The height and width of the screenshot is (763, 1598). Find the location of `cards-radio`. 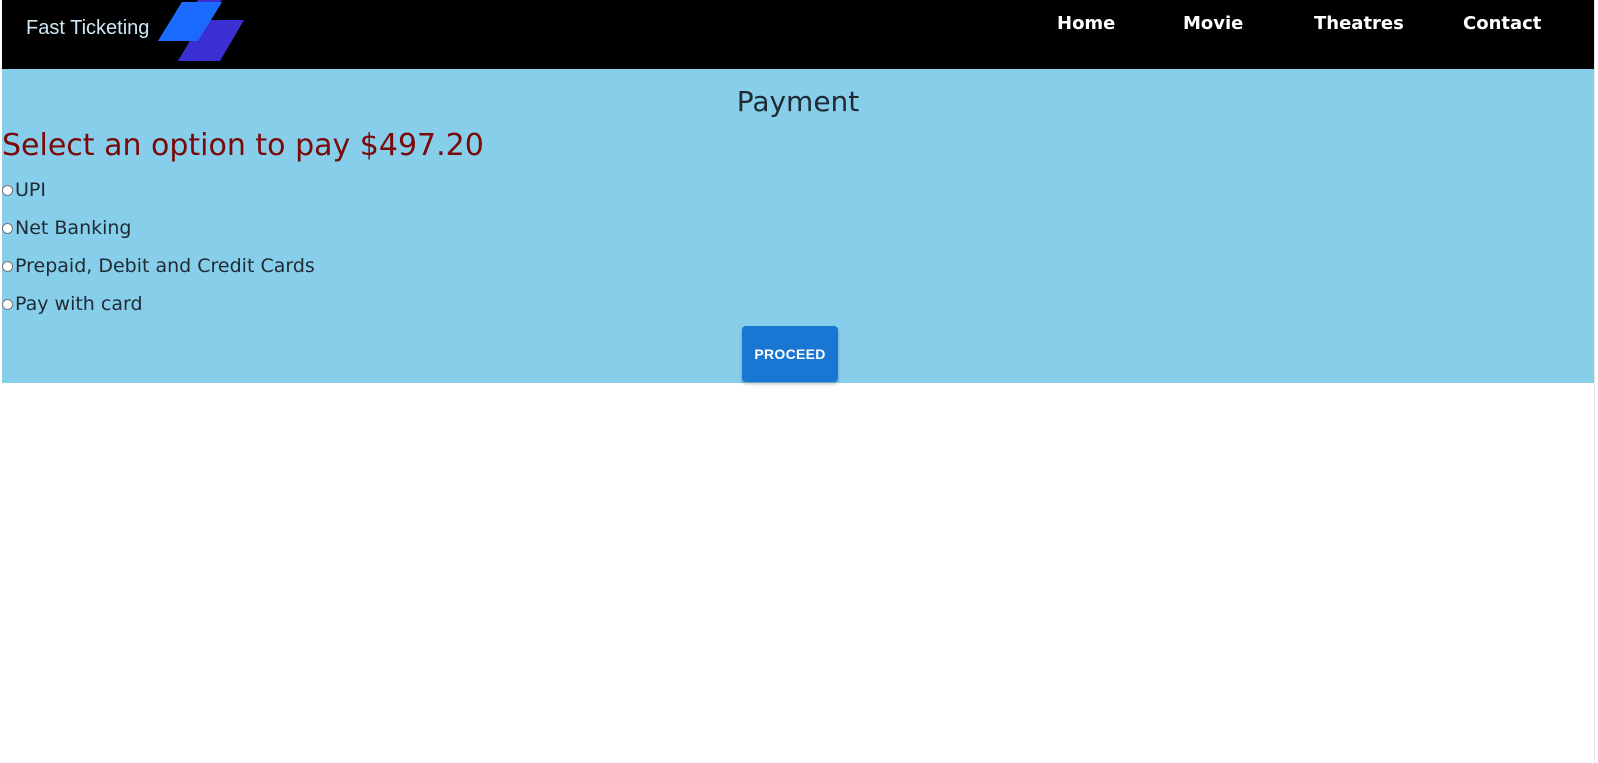

cards-radio is located at coordinates (7, 266).